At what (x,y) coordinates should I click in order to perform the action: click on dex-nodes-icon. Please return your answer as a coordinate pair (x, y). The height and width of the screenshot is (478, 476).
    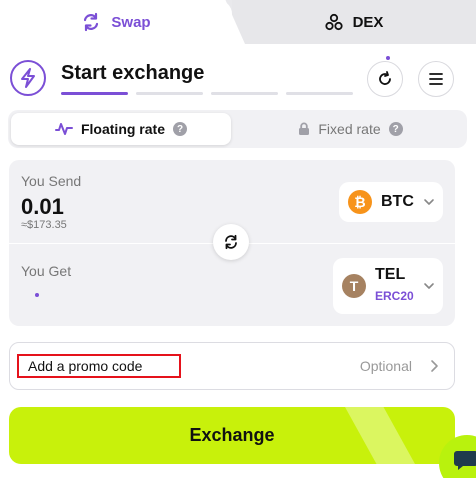
    Looking at the image, I should click on (333, 22).